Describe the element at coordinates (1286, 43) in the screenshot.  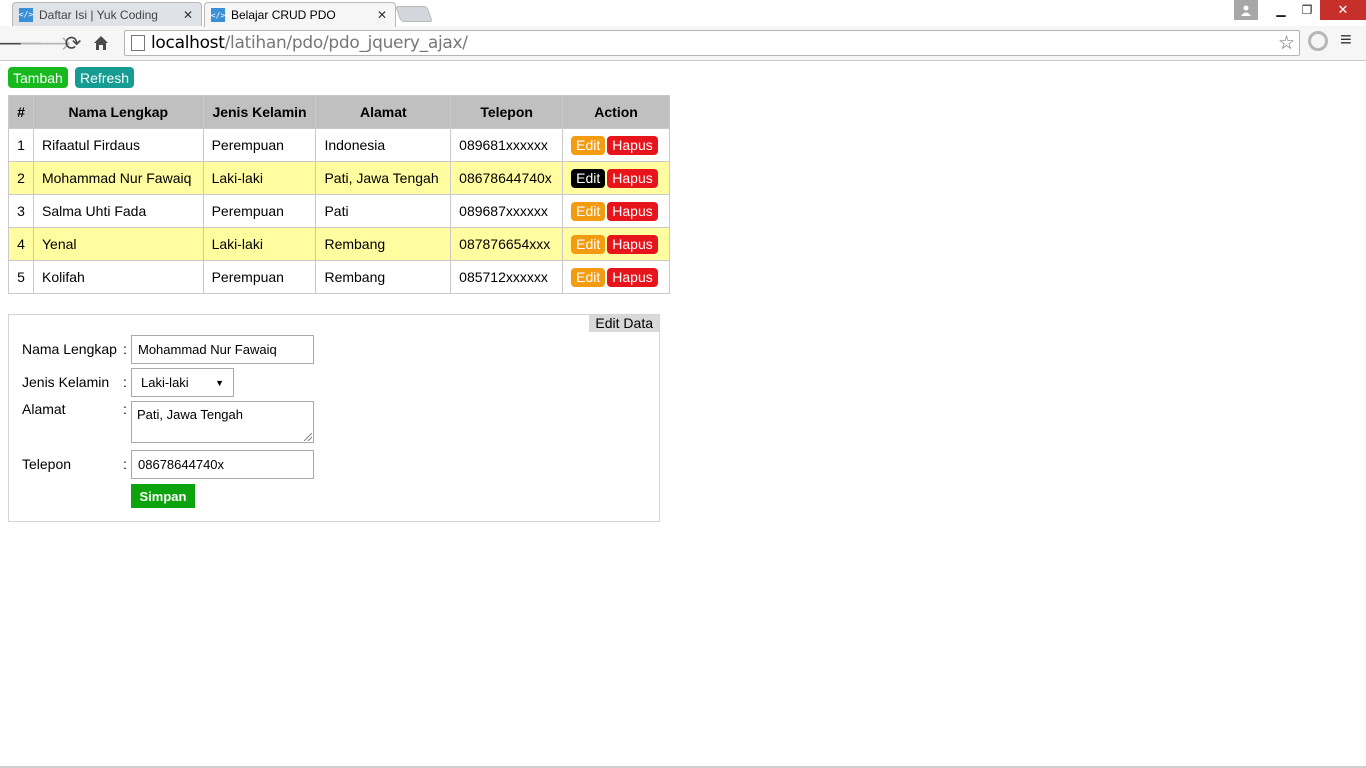
I see `bookmark-star-icon: ☆` at that location.